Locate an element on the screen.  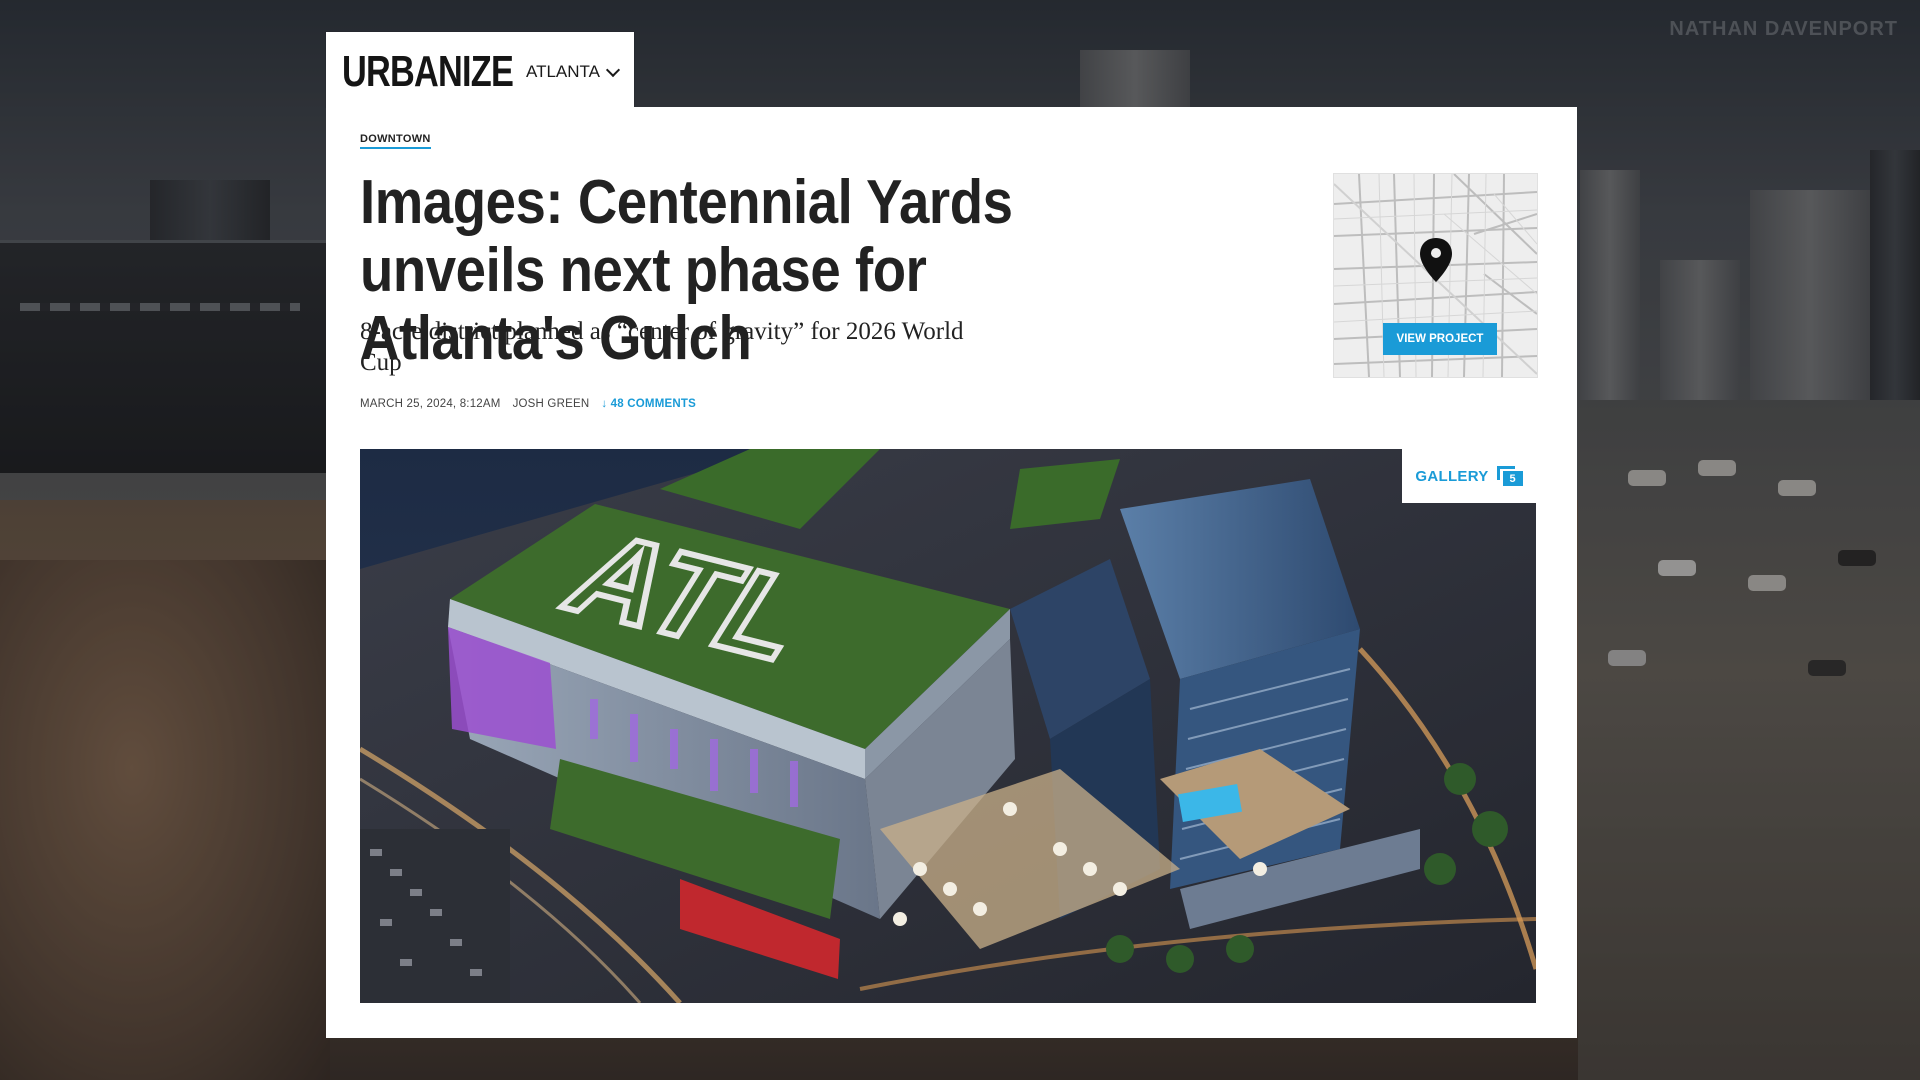
view-project-button: VIEW PROJECT is located at coordinates (1440, 339).